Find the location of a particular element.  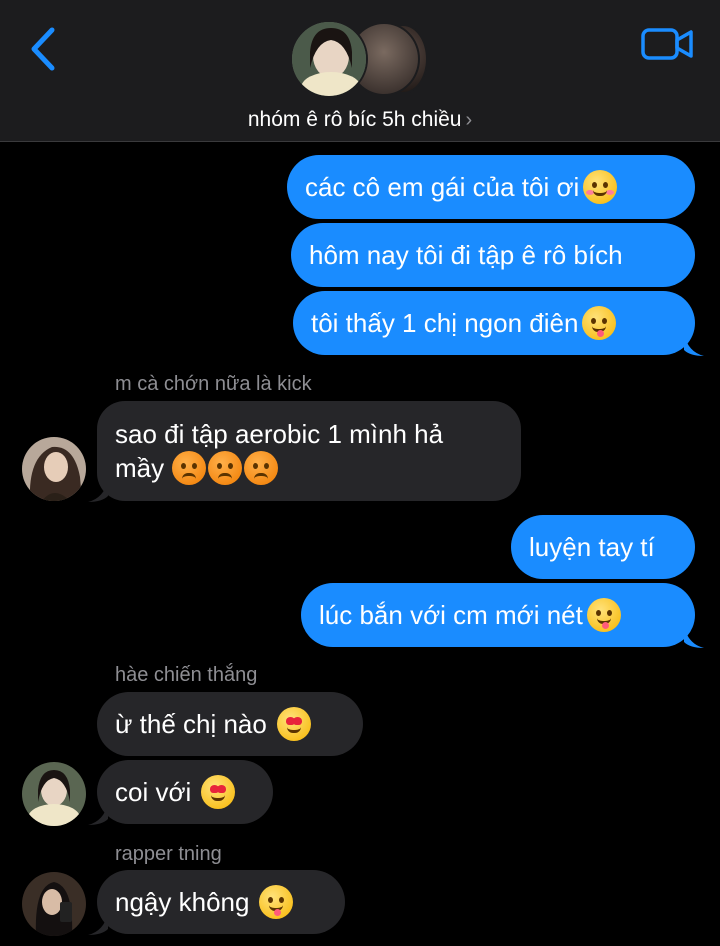

back-button is located at coordinates (44, 49).